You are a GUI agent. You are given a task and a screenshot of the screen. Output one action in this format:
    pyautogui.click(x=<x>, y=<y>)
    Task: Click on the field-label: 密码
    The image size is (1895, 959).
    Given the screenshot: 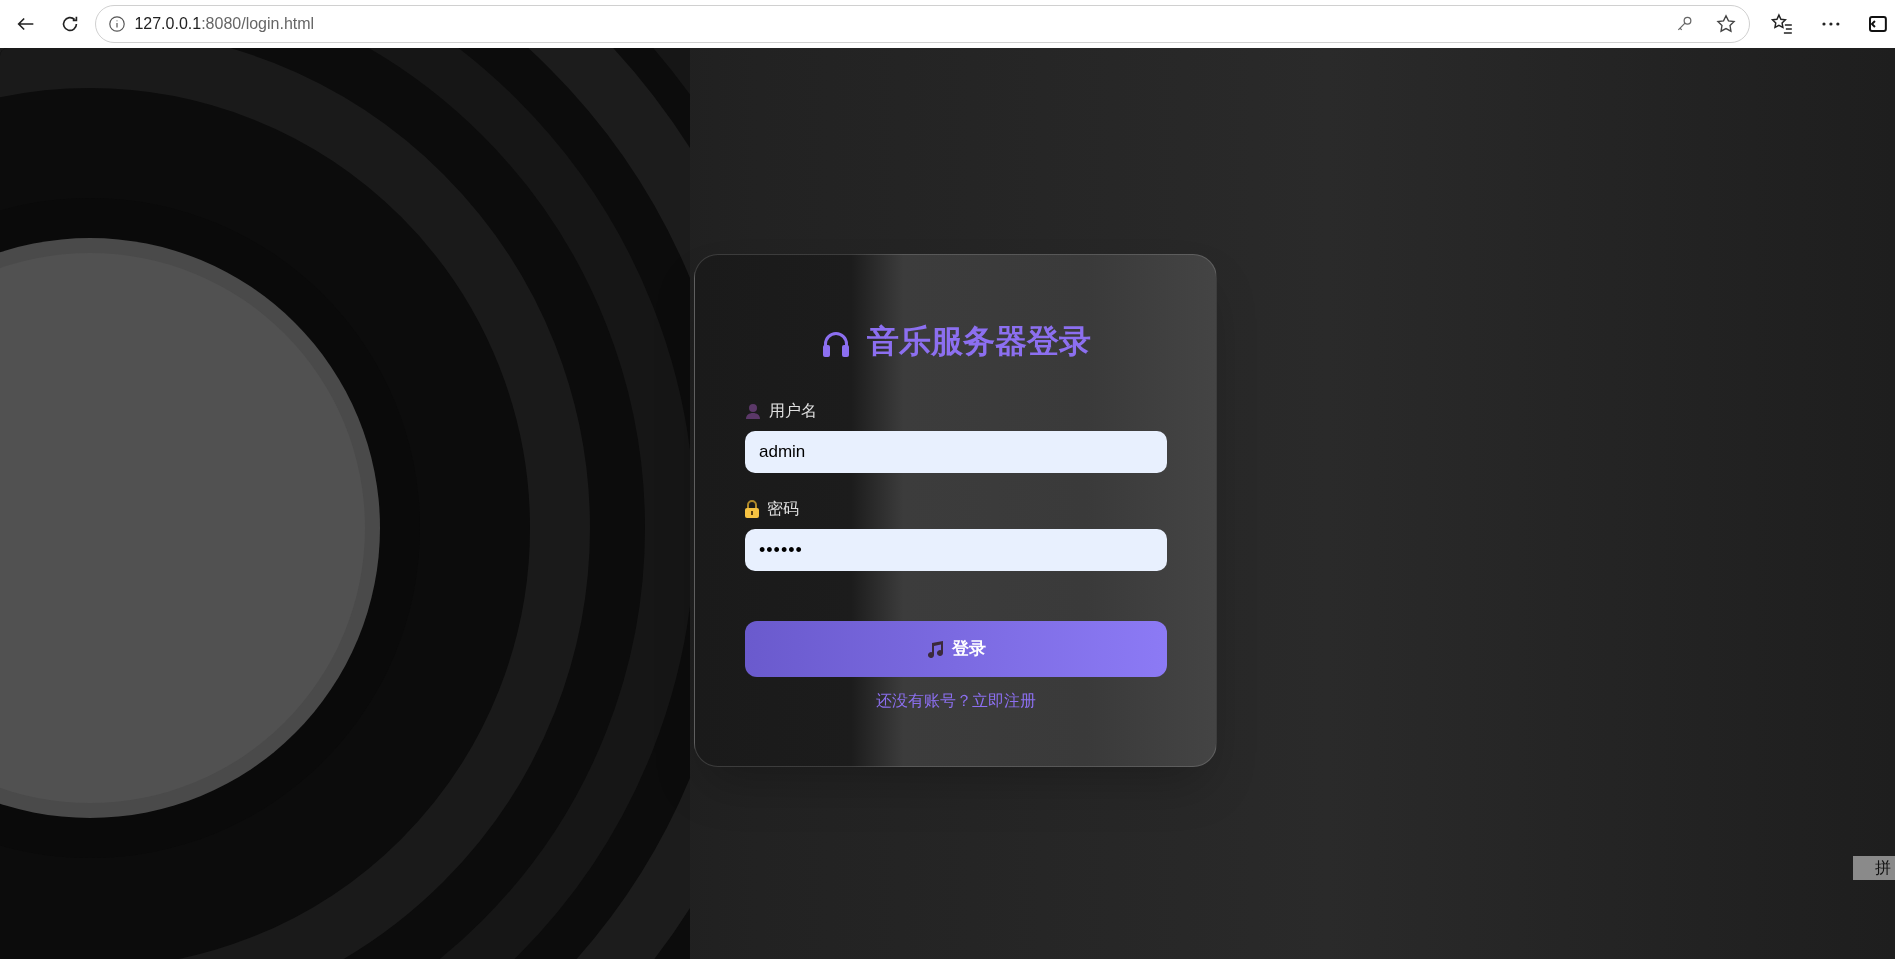 What is the action you would take?
    pyautogui.click(x=783, y=509)
    